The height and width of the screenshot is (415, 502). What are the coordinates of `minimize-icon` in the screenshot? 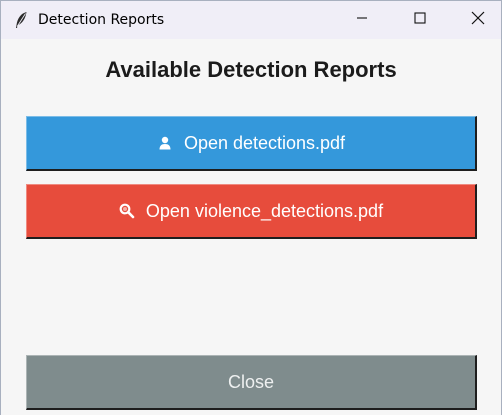 It's located at (362, 20).